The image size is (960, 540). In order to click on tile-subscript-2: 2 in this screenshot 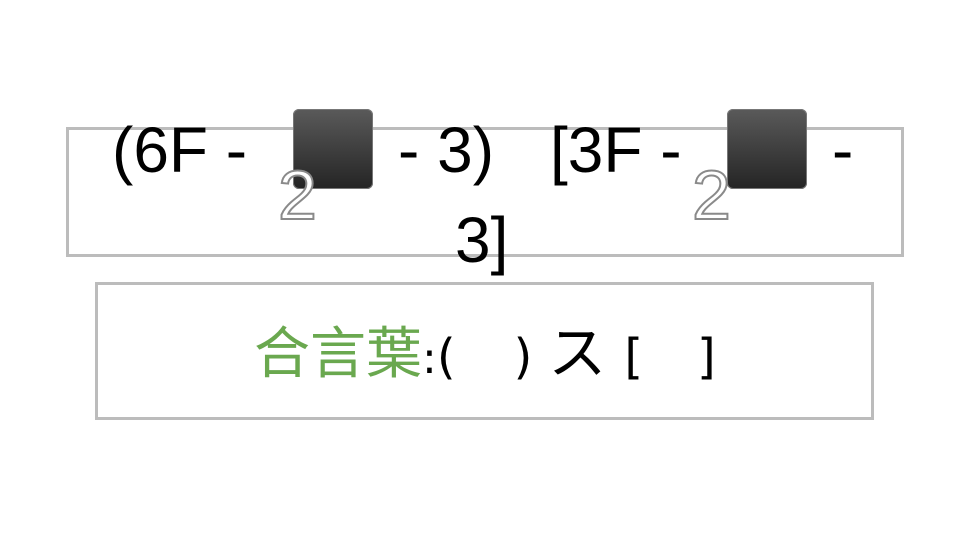, I will do `click(711, 195)`.